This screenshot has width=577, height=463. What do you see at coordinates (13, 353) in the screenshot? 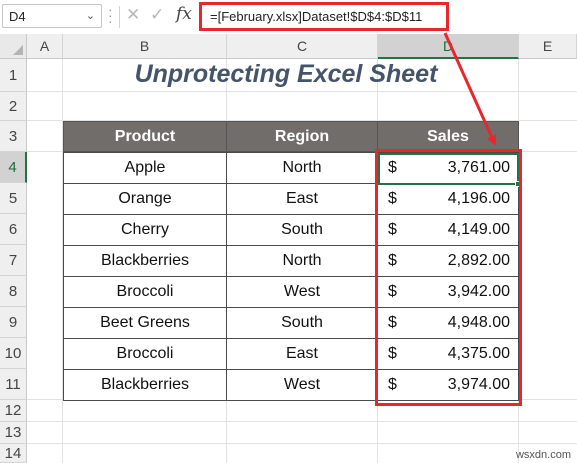
I see `row-header-10: 10` at bounding box center [13, 353].